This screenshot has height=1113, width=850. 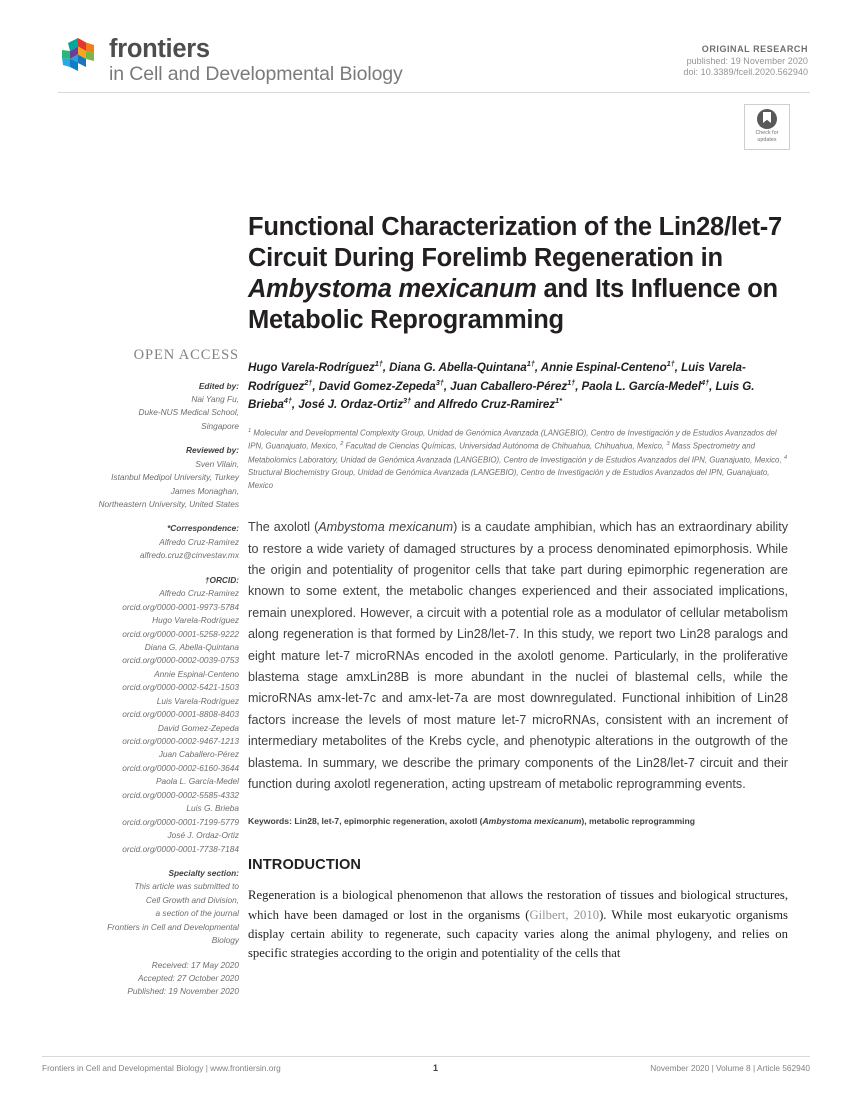 I want to click on published-value: 19 November 2020, so click(x=203, y=991).